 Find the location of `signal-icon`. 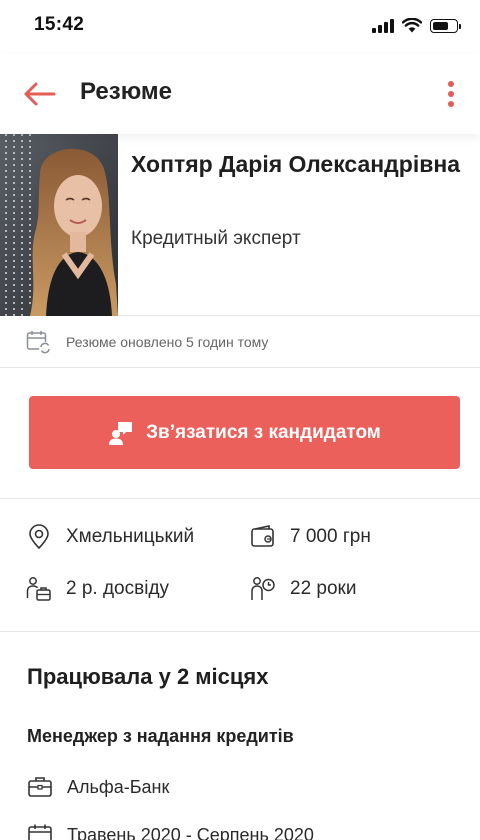

signal-icon is located at coordinates (383, 25).